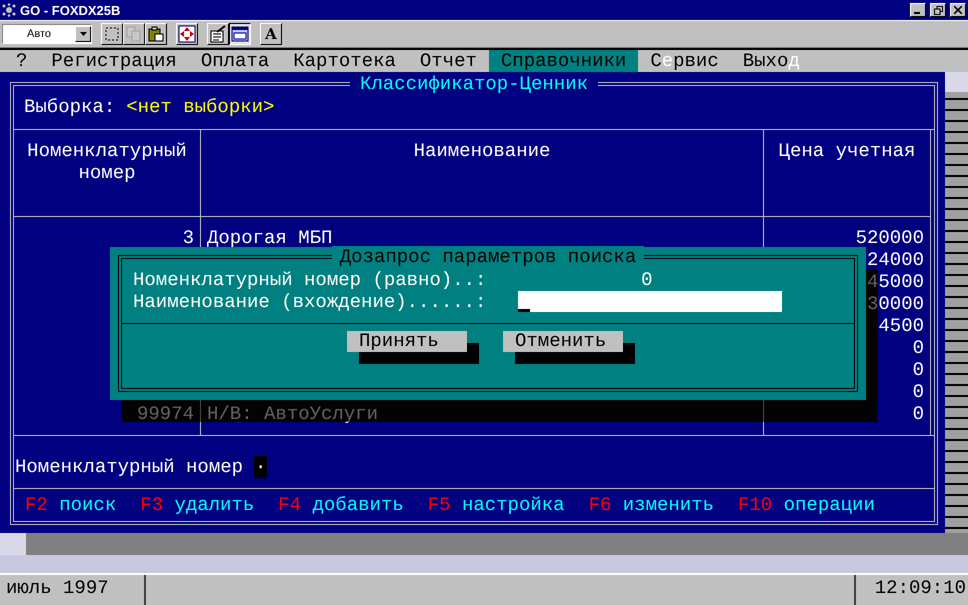 The image size is (968, 605). Describe the element at coordinates (114, 61) in the screenshot. I see `menu-item: Регистрация` at that location.